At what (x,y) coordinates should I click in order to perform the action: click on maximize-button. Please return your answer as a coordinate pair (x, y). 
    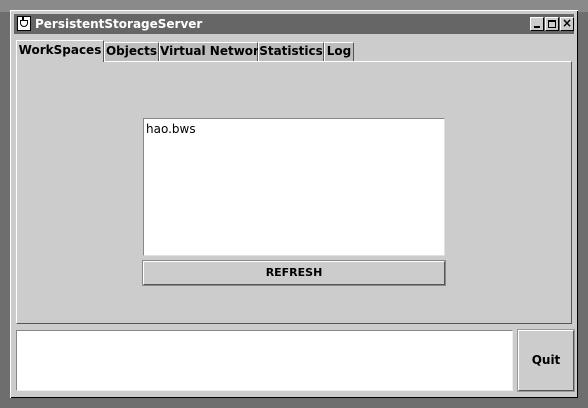
    Looking at the image, I should click on (552, 24).